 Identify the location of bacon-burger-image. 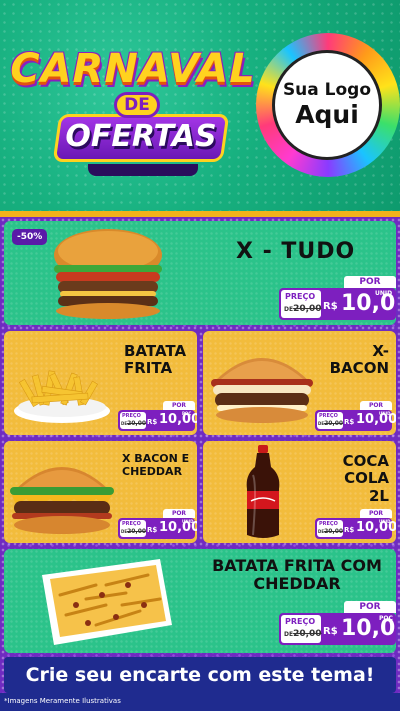
(262, 390).